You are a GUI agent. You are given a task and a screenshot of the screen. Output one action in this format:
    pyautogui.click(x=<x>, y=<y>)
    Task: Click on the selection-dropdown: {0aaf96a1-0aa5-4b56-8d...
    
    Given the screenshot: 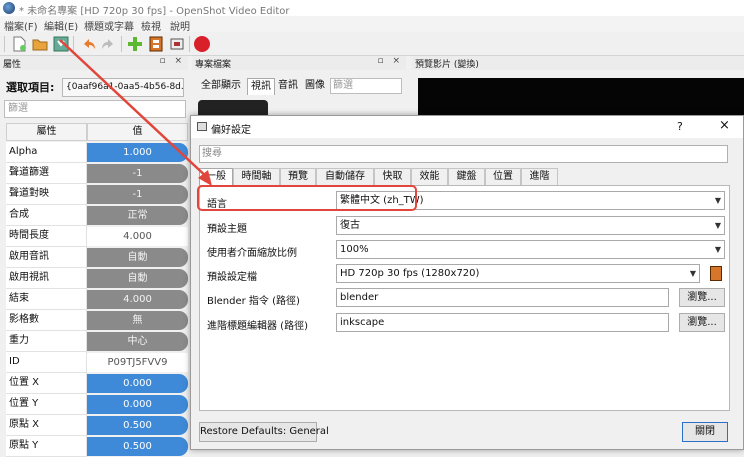 What is the action you would take?
    pyautogui.click(x=123, y=87)
    